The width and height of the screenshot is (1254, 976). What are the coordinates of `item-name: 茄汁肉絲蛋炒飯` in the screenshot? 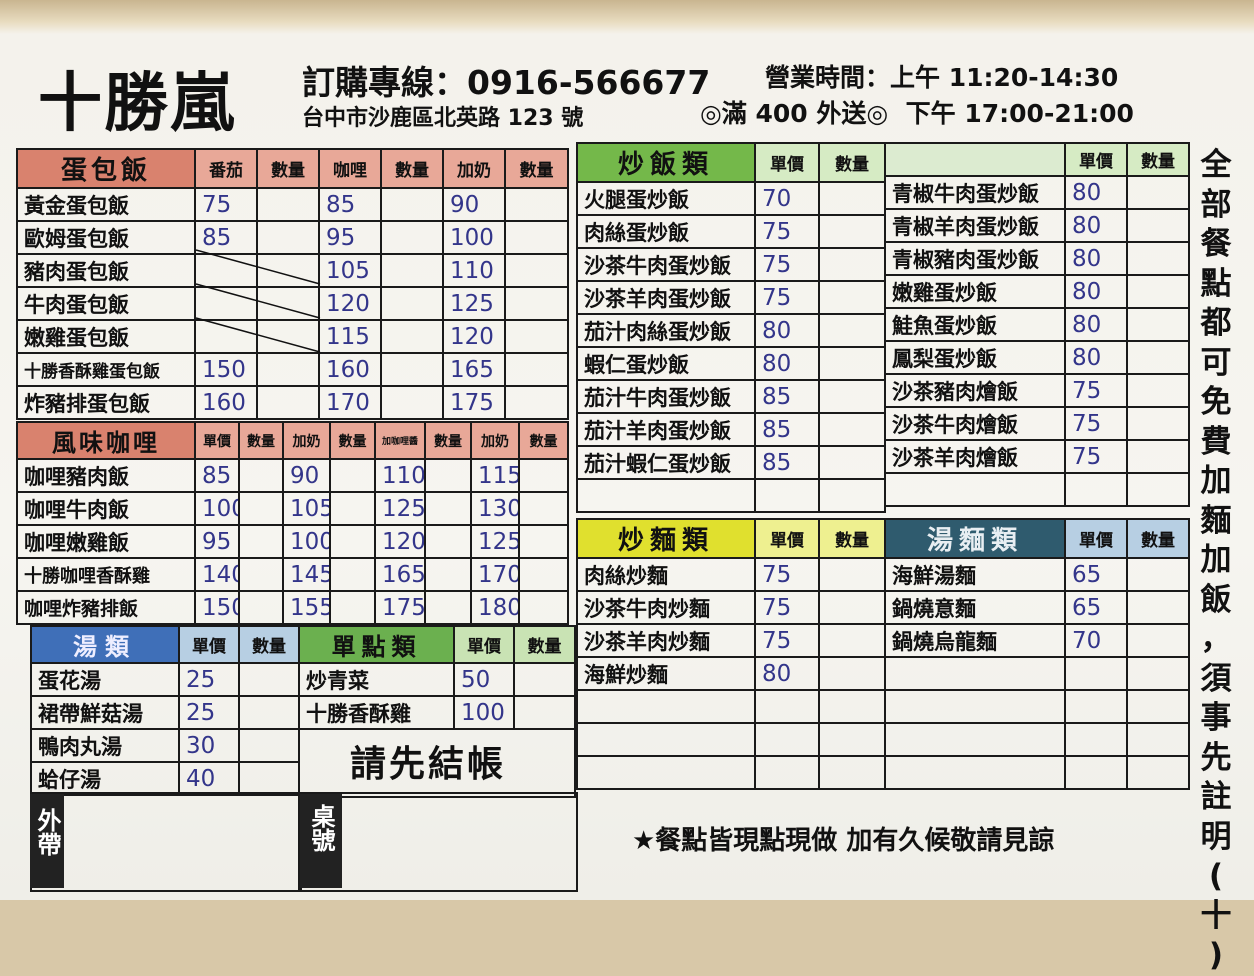 It's located at (666, 330).